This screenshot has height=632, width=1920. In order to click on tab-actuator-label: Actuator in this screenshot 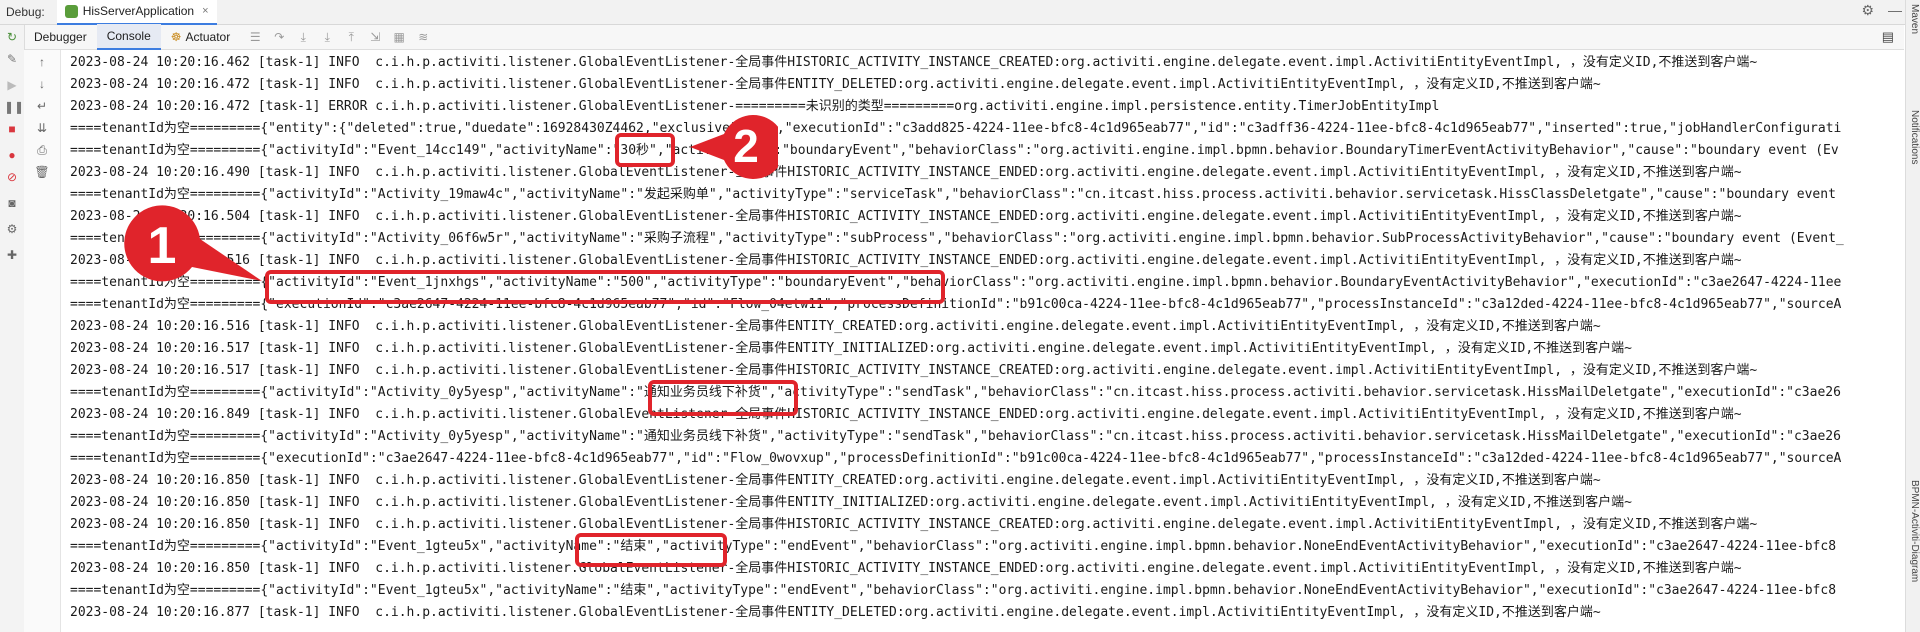, I will do `click(208, 37)`.